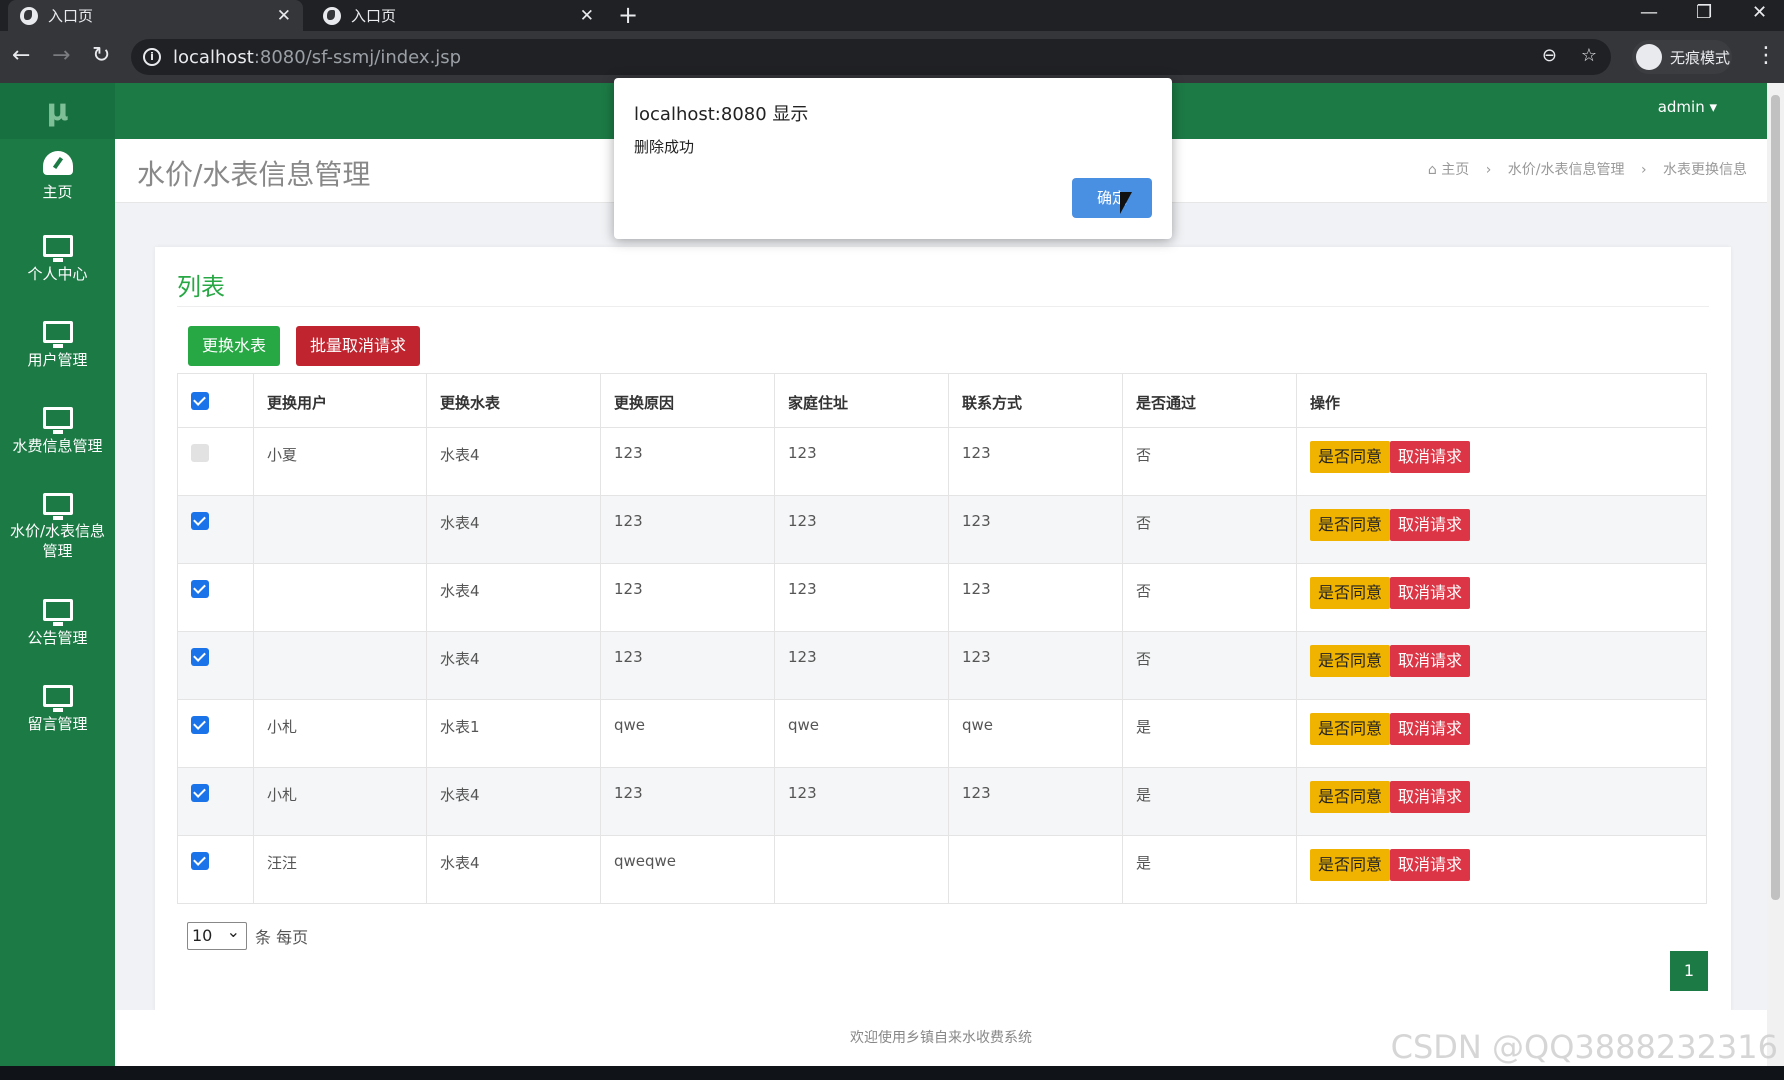  What do you see at coordinates (942, 869) in the screenshot?
I see `table-row: 汪汪 水表4 qweqwe 是 是否同意 取消请求` at bounding box center [942, 869].